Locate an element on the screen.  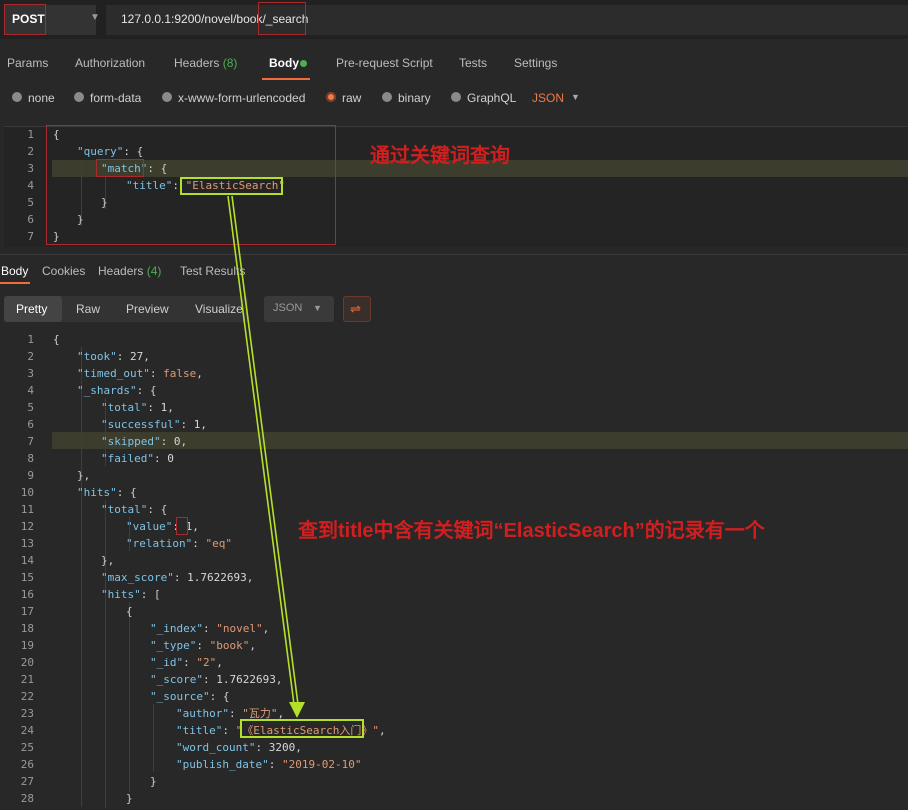
line-number: 15 is located at coordinates (27, 577).